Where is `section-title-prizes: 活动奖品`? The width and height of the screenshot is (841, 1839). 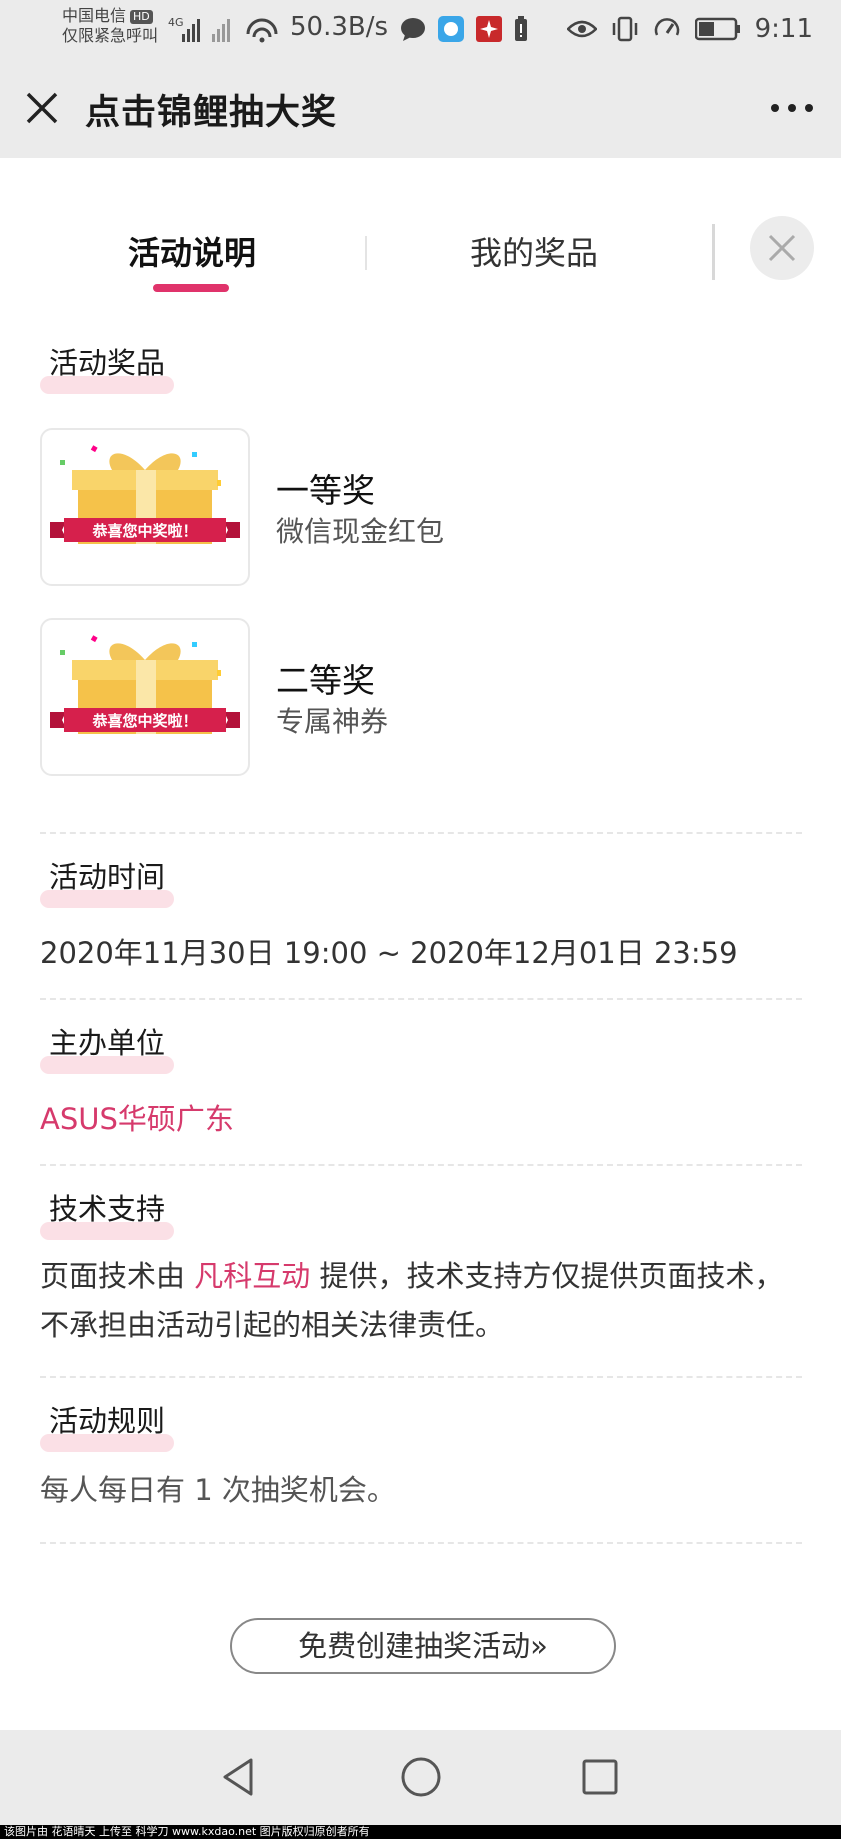
section-title-prizes: 活动奖品 is located at coordinates (107, 367).